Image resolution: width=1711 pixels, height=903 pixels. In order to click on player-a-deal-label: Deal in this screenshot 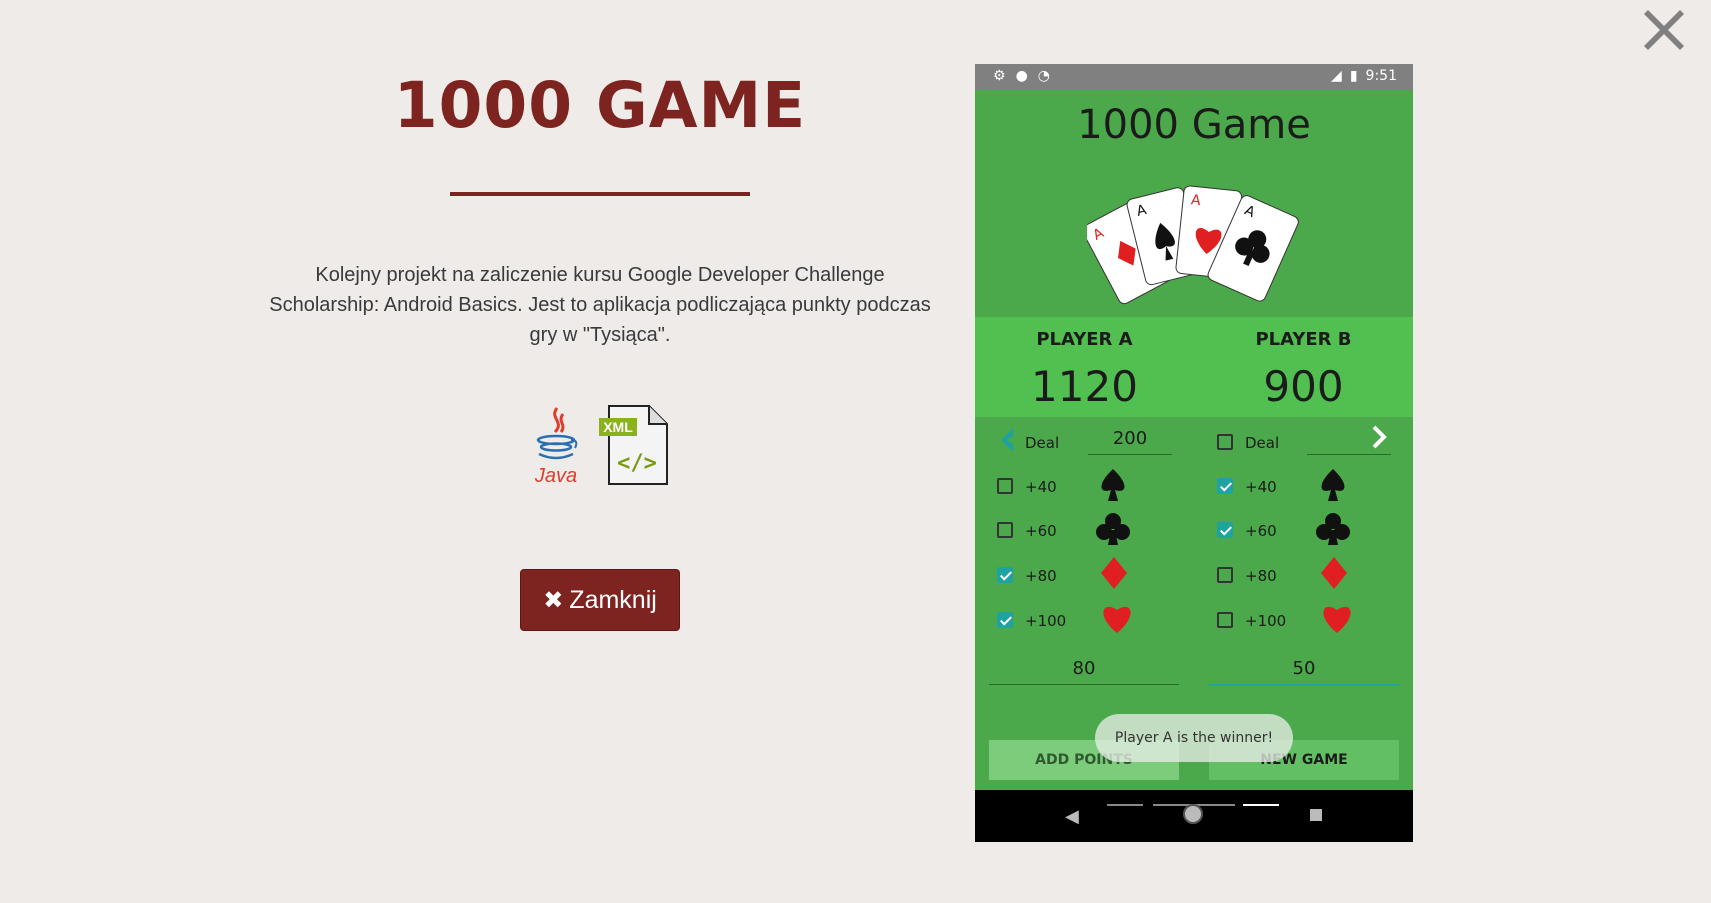, I will do `click(1042, 443)`.